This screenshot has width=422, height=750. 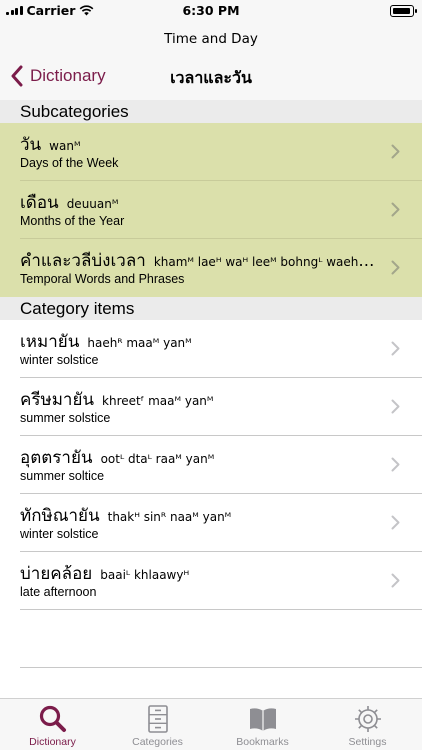 What do you see at coordinates (52, 742) in the screenshot?
I see `tab-label: Dictionary` at bounding box center [52, 742].